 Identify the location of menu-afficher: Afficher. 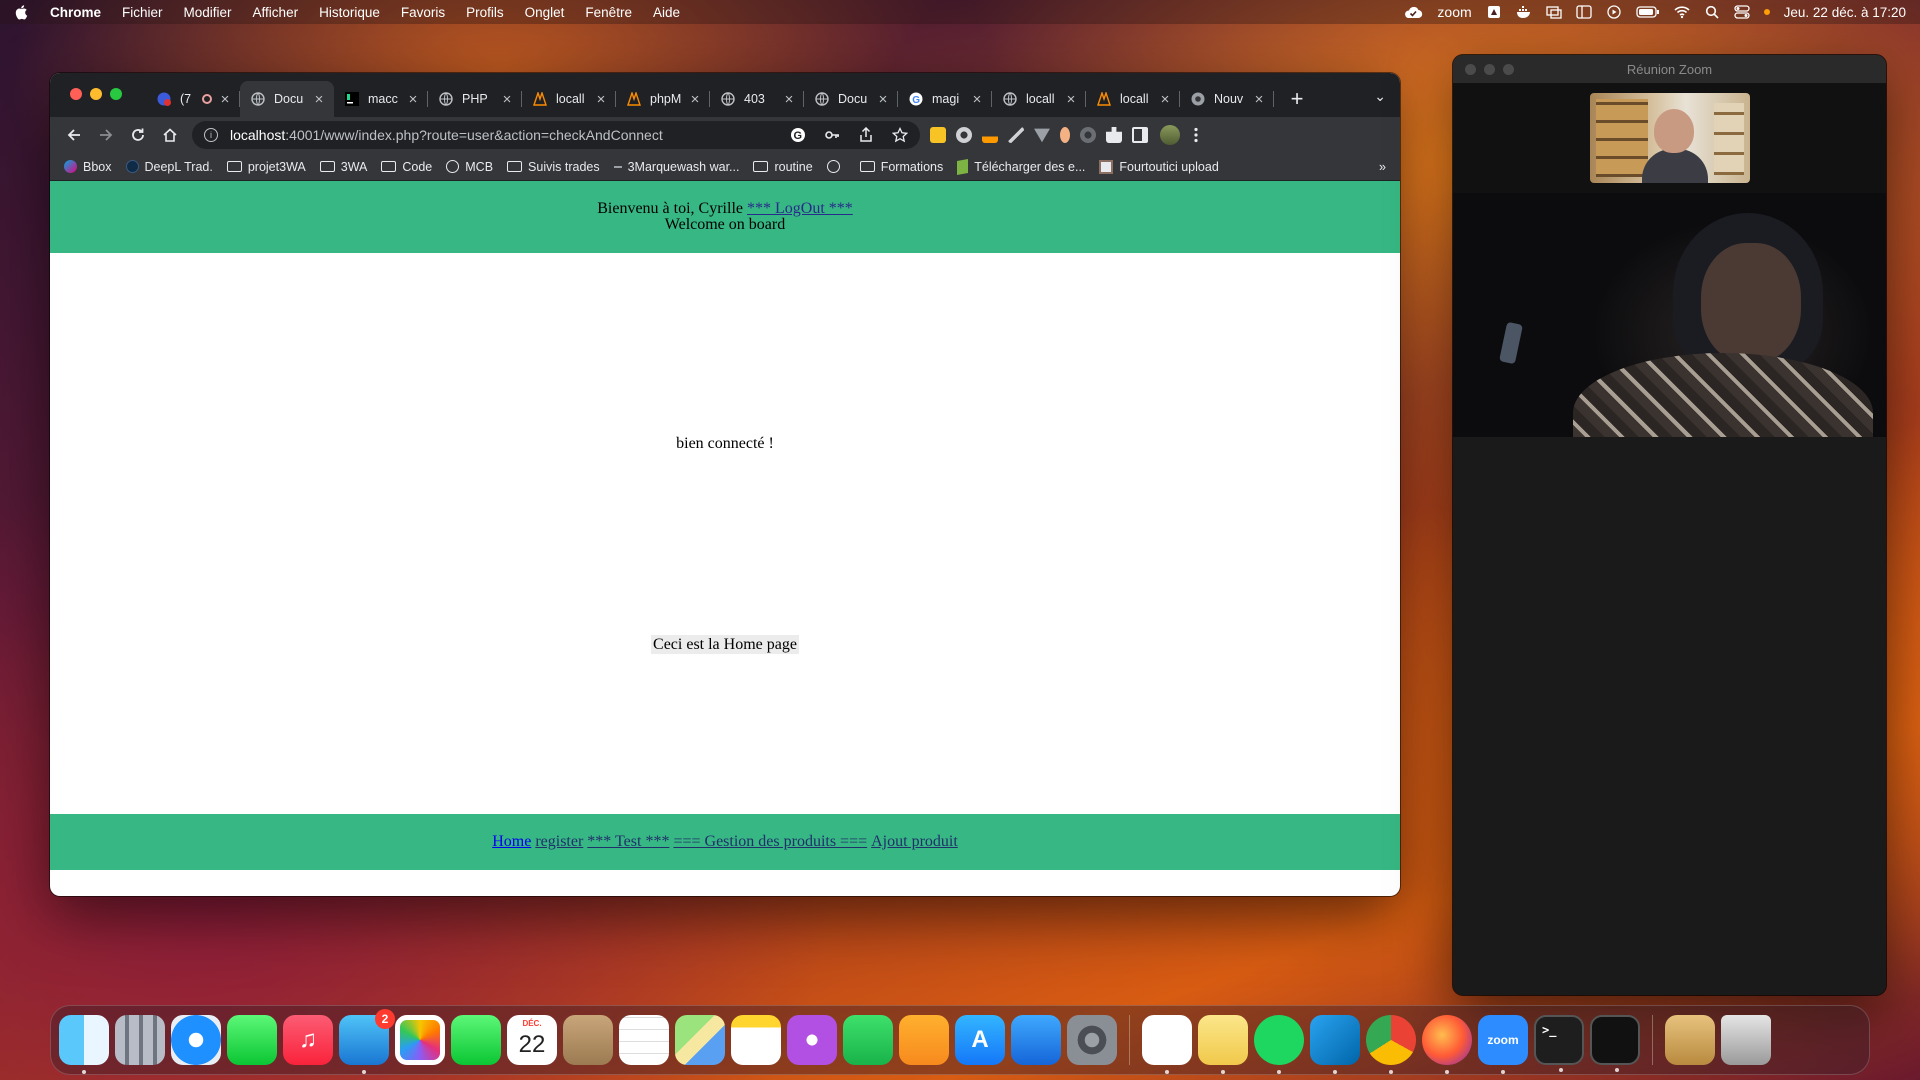
(276, 12).